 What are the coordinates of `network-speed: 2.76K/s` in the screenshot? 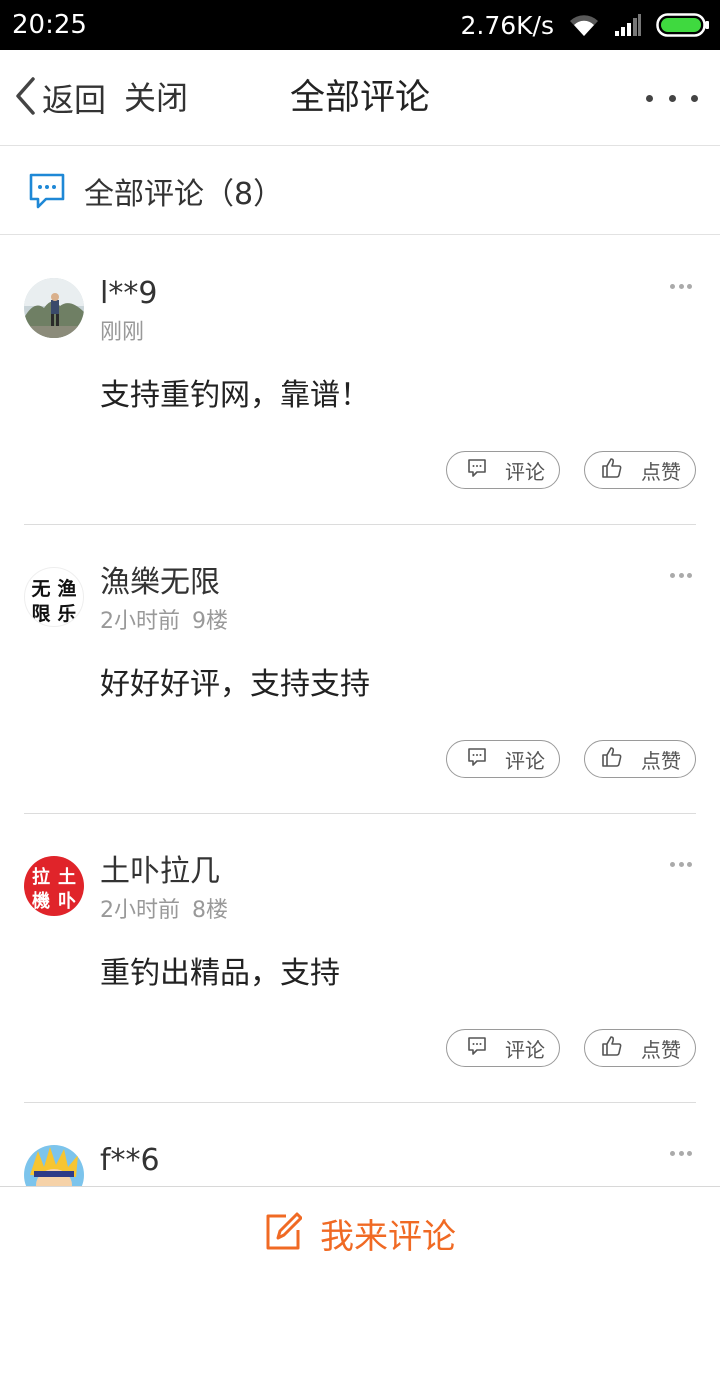 It's located at (507, 25).